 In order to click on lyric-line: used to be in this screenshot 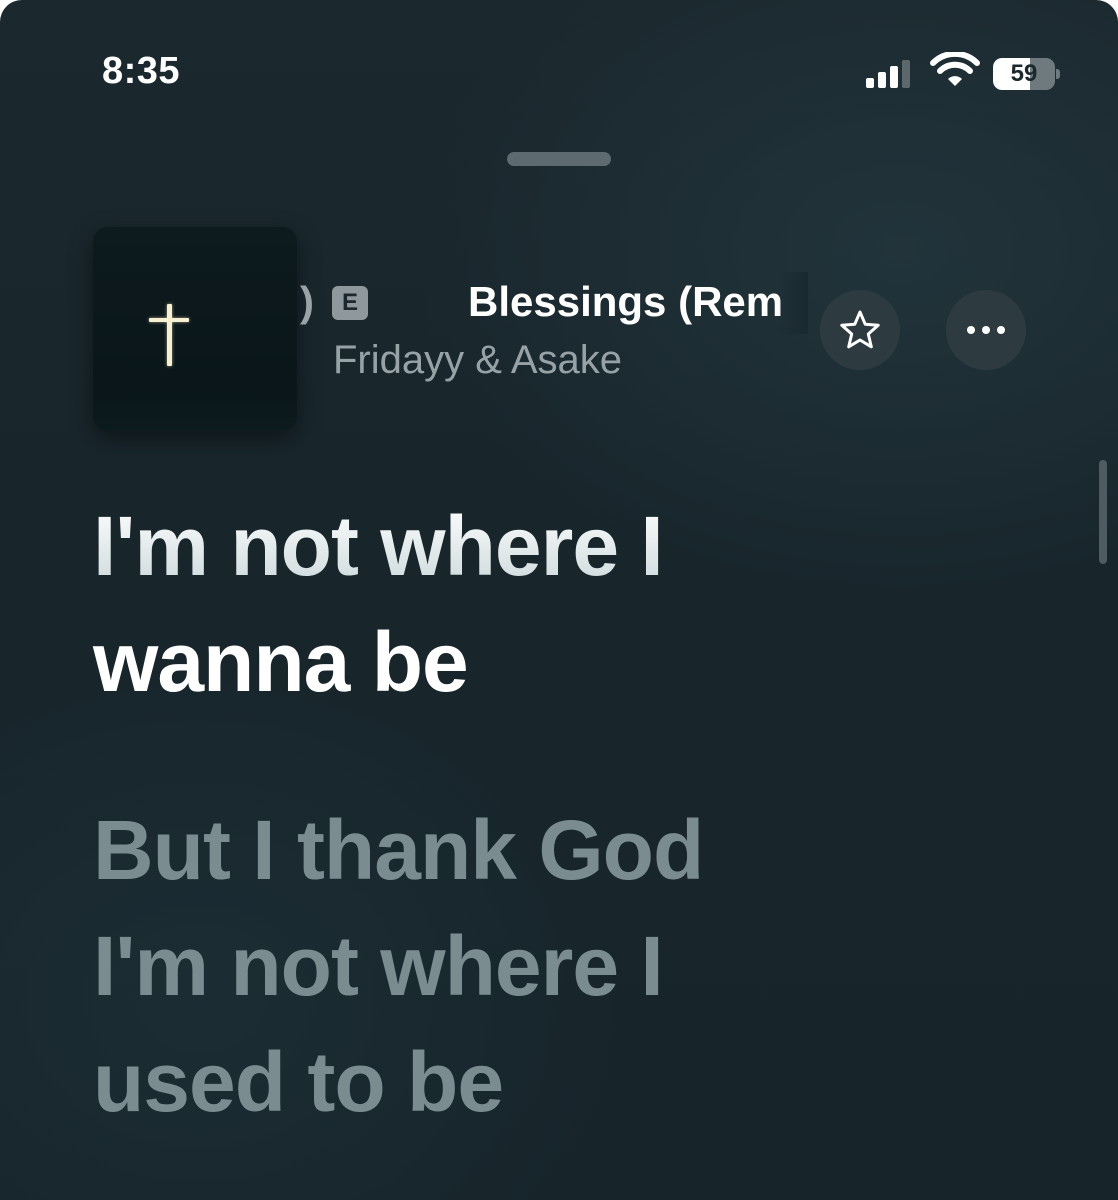, I will do `click(298, 1082)`.